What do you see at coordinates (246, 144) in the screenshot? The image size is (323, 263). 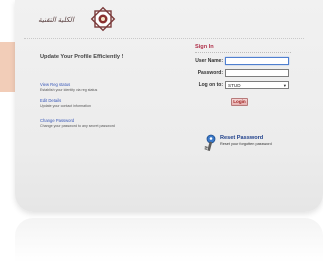 I see `reset-password-description: Reset your forgotten password` at bounding box center [246, 144].